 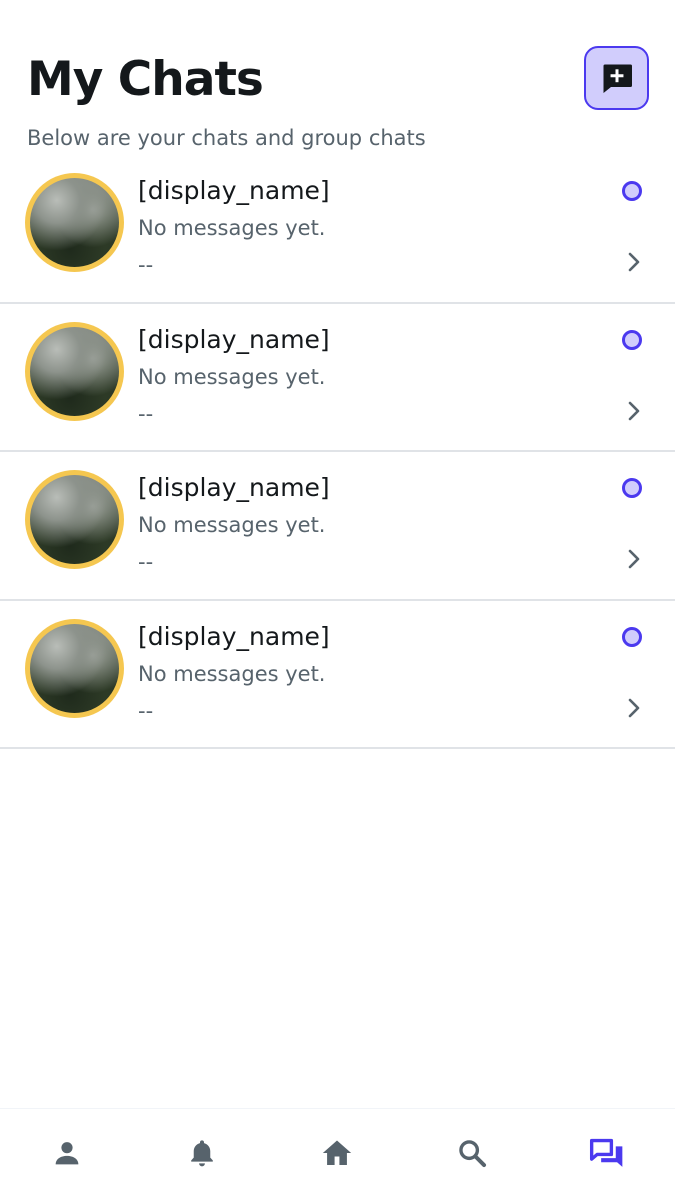 I want to click on nav-home, so click(x=337, y=1153).